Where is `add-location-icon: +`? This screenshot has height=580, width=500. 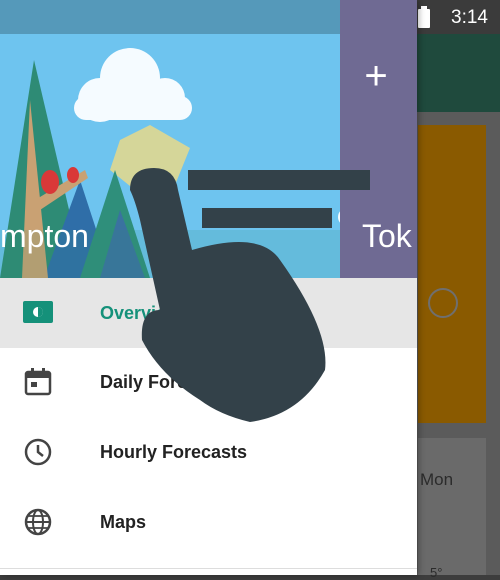 add-location-icon: + is located at coordinates (376, 76).